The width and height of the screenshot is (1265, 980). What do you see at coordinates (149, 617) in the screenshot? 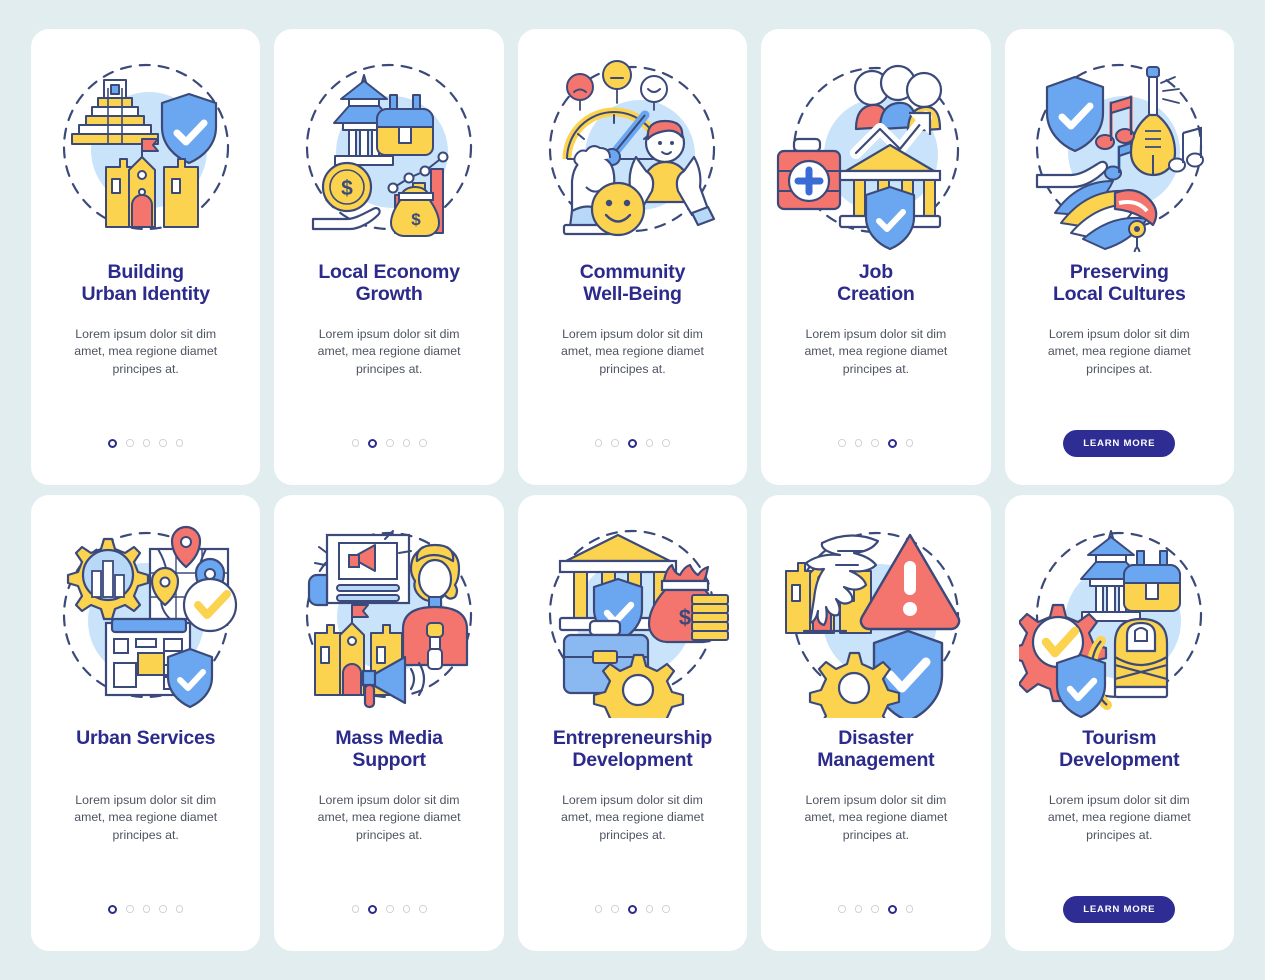
I see `gear-city-map-blueprint-shield-icon` at bounding box center [149, 617].